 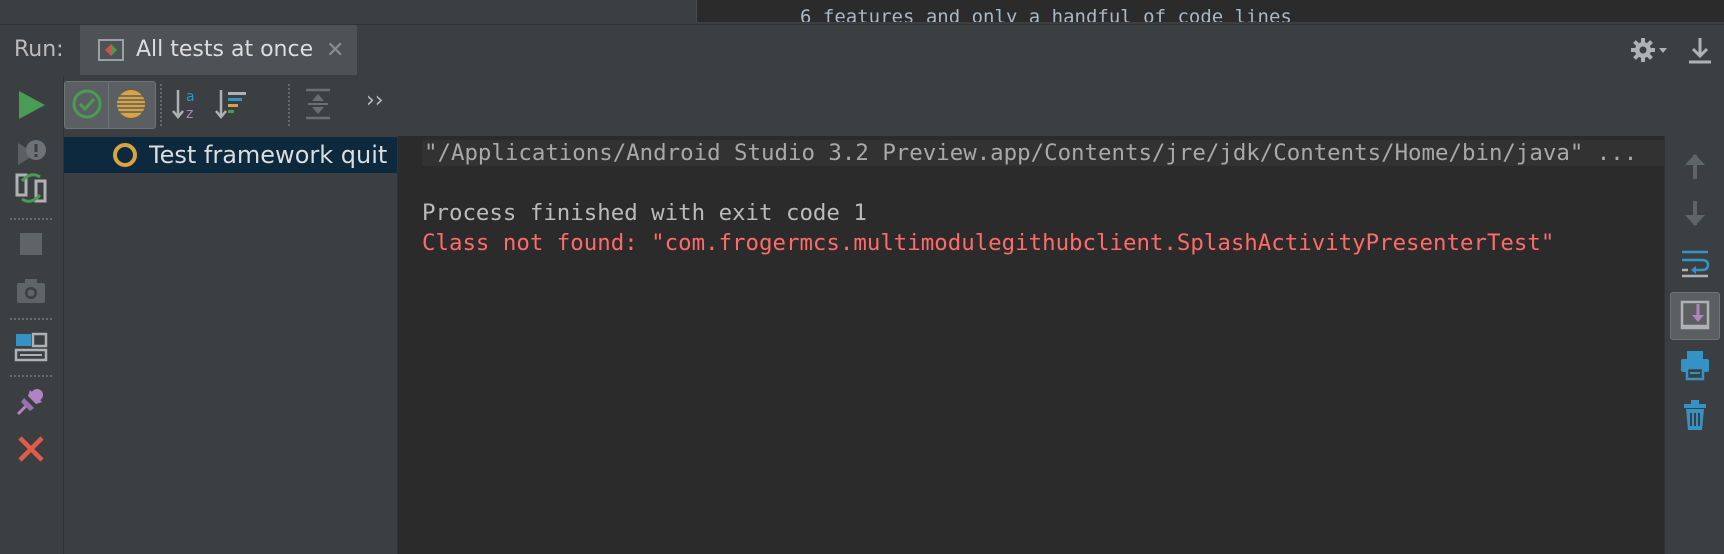 I want to click on show-passed-icon, so click(x=87, y=104).